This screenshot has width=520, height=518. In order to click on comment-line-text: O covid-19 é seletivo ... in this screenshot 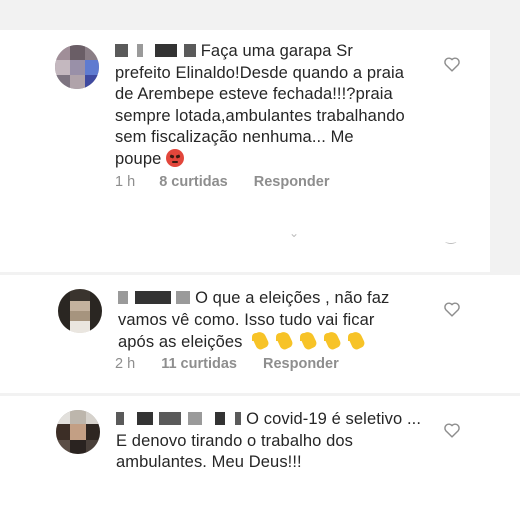, I will do `click(334, 419)`.